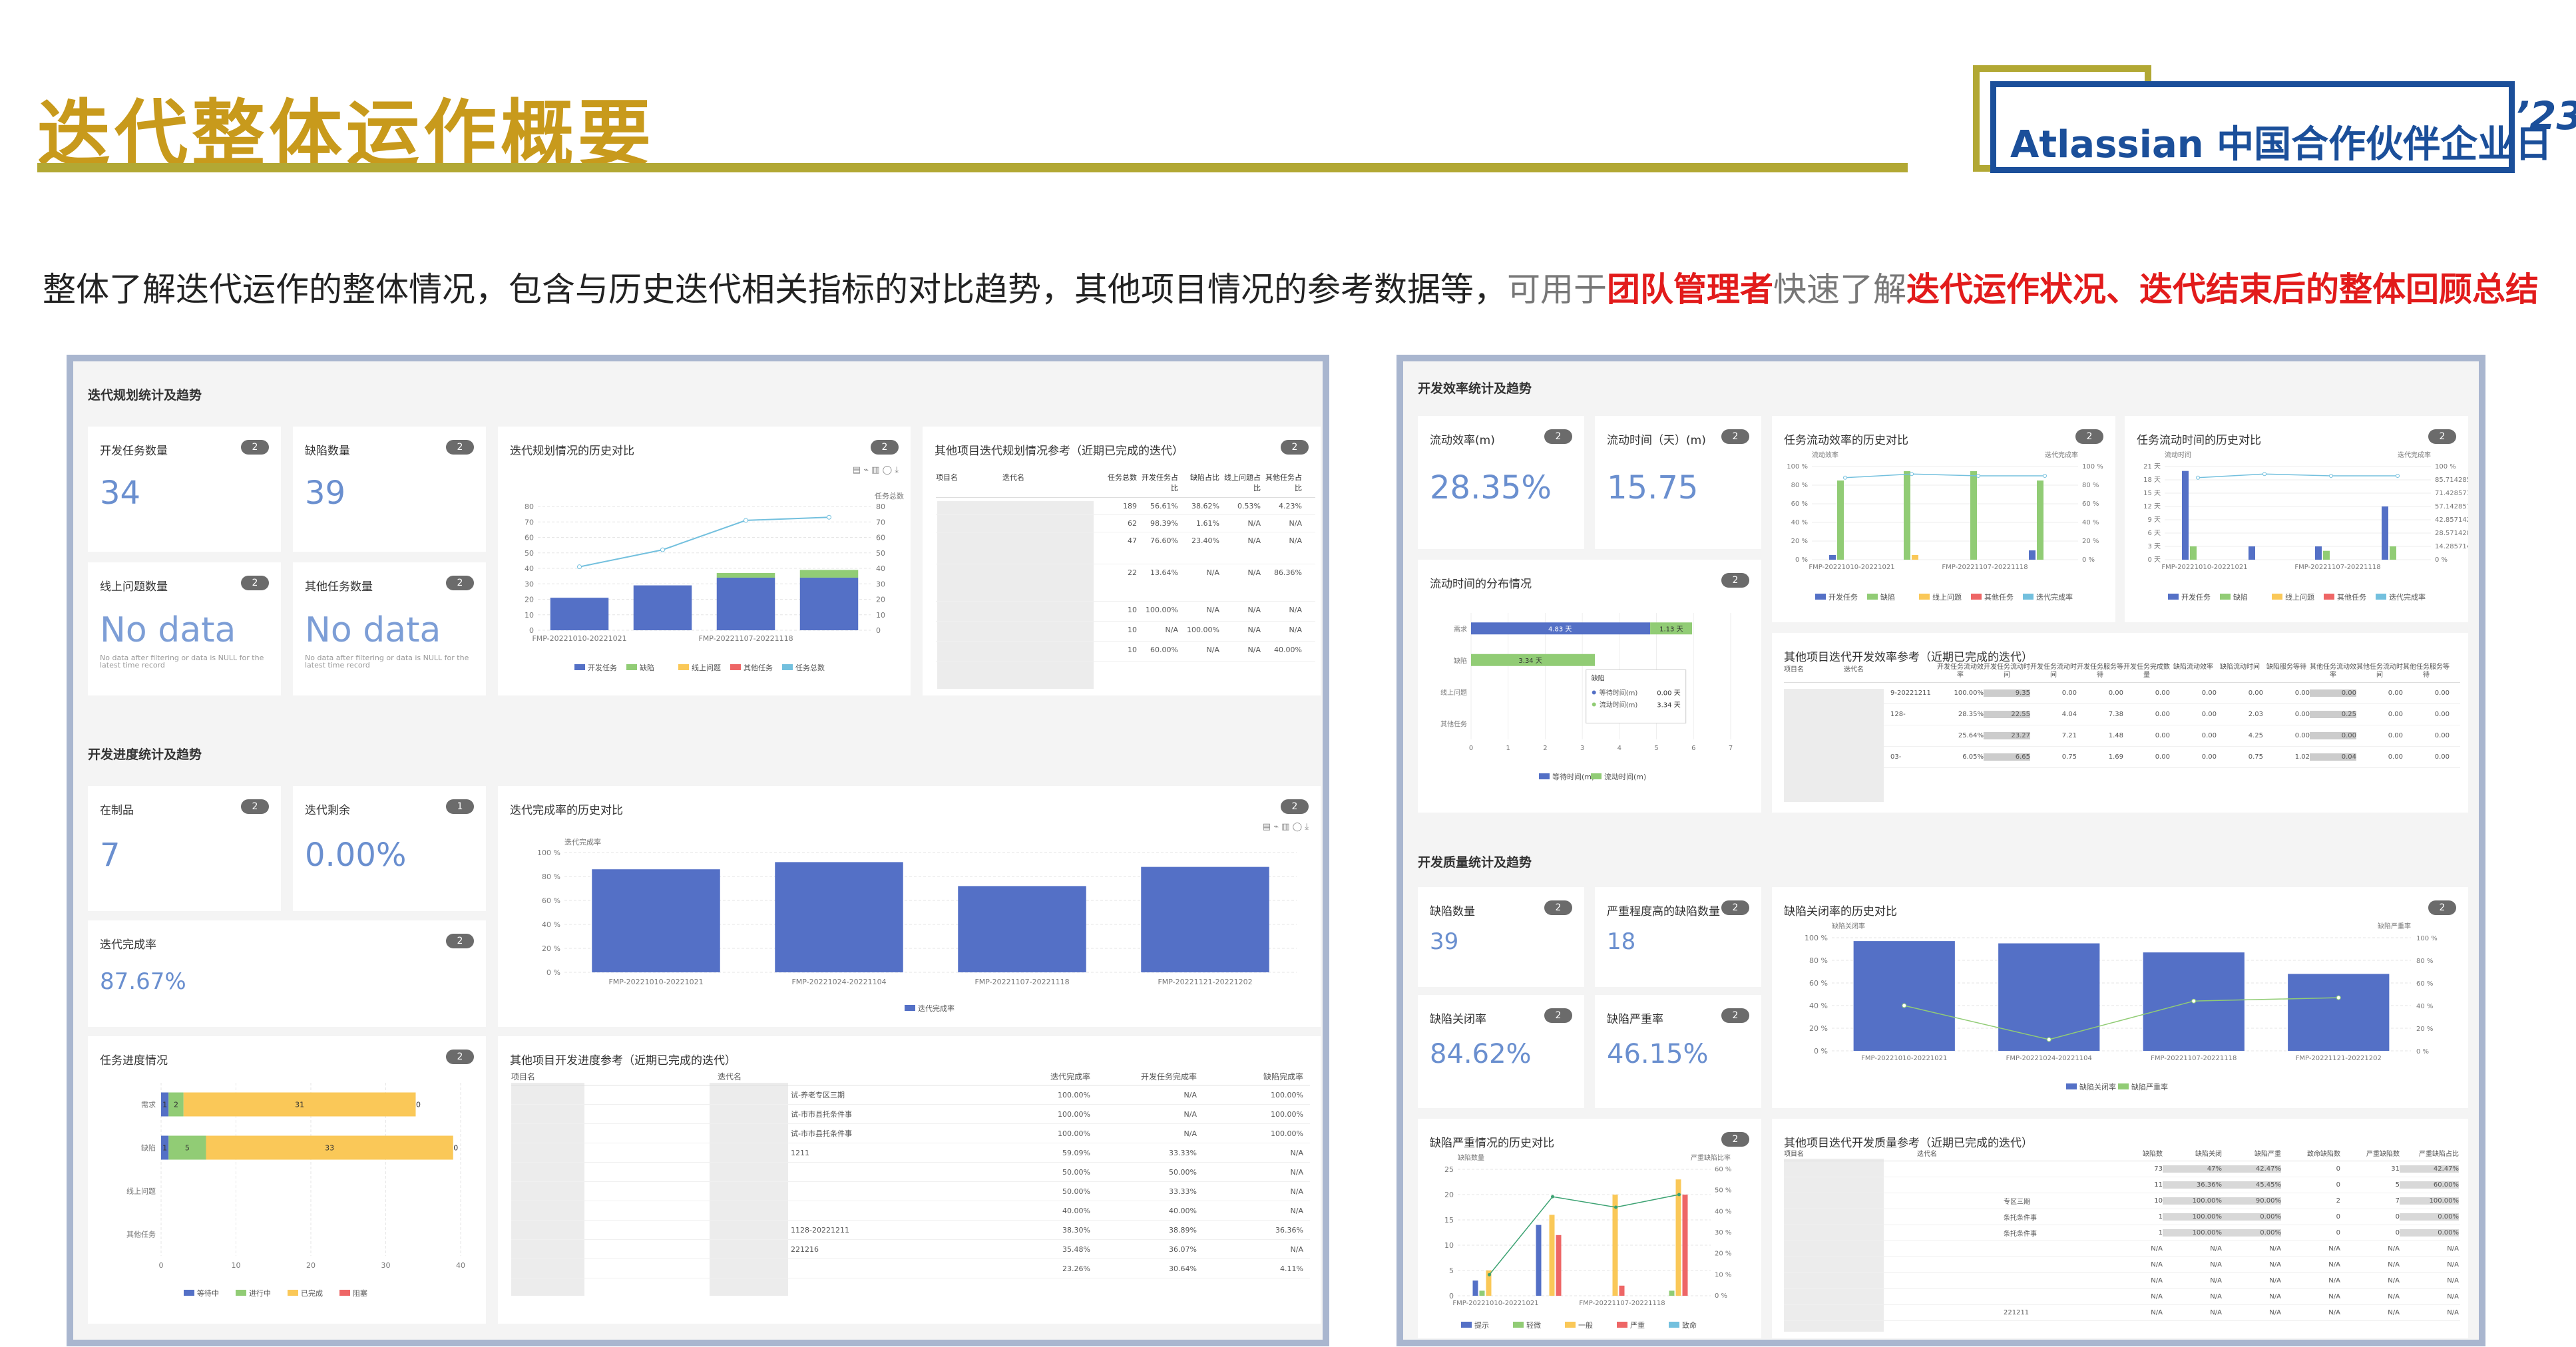 This screenshot has height=1347, width=2576. What do you see at coordinates (164, 1105) in the screenshot?
I see `data-label: 1` at bounding box center [164, 1105].